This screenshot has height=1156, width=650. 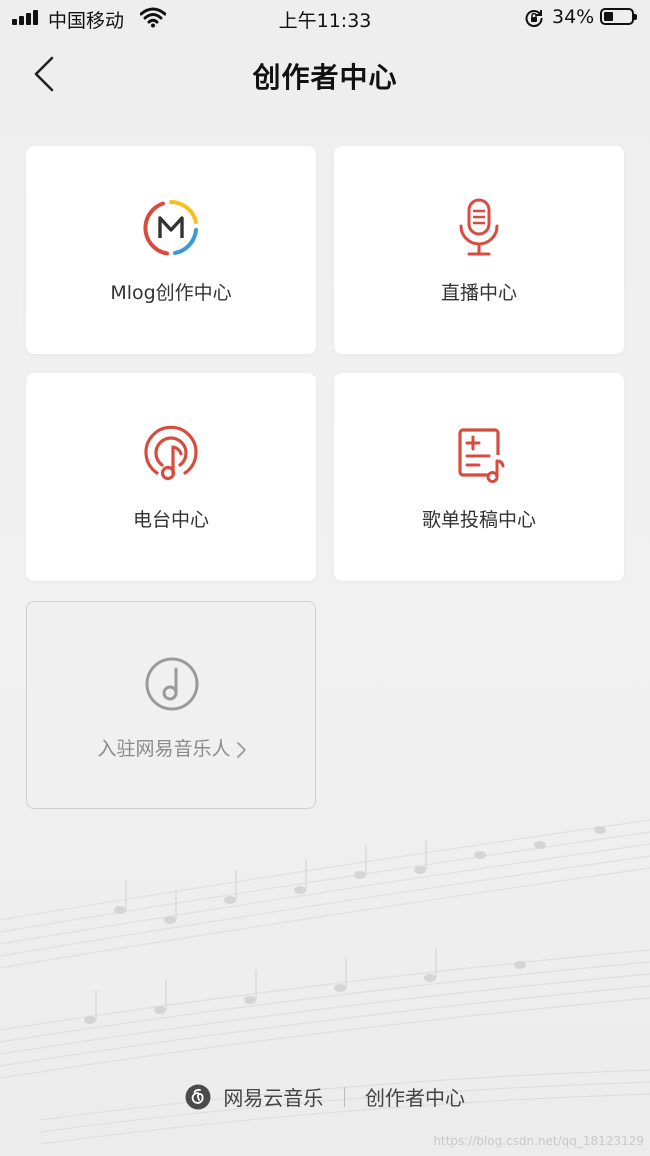 I want to click on card-label: Mlog创作中心, so click(x=171, y=293).